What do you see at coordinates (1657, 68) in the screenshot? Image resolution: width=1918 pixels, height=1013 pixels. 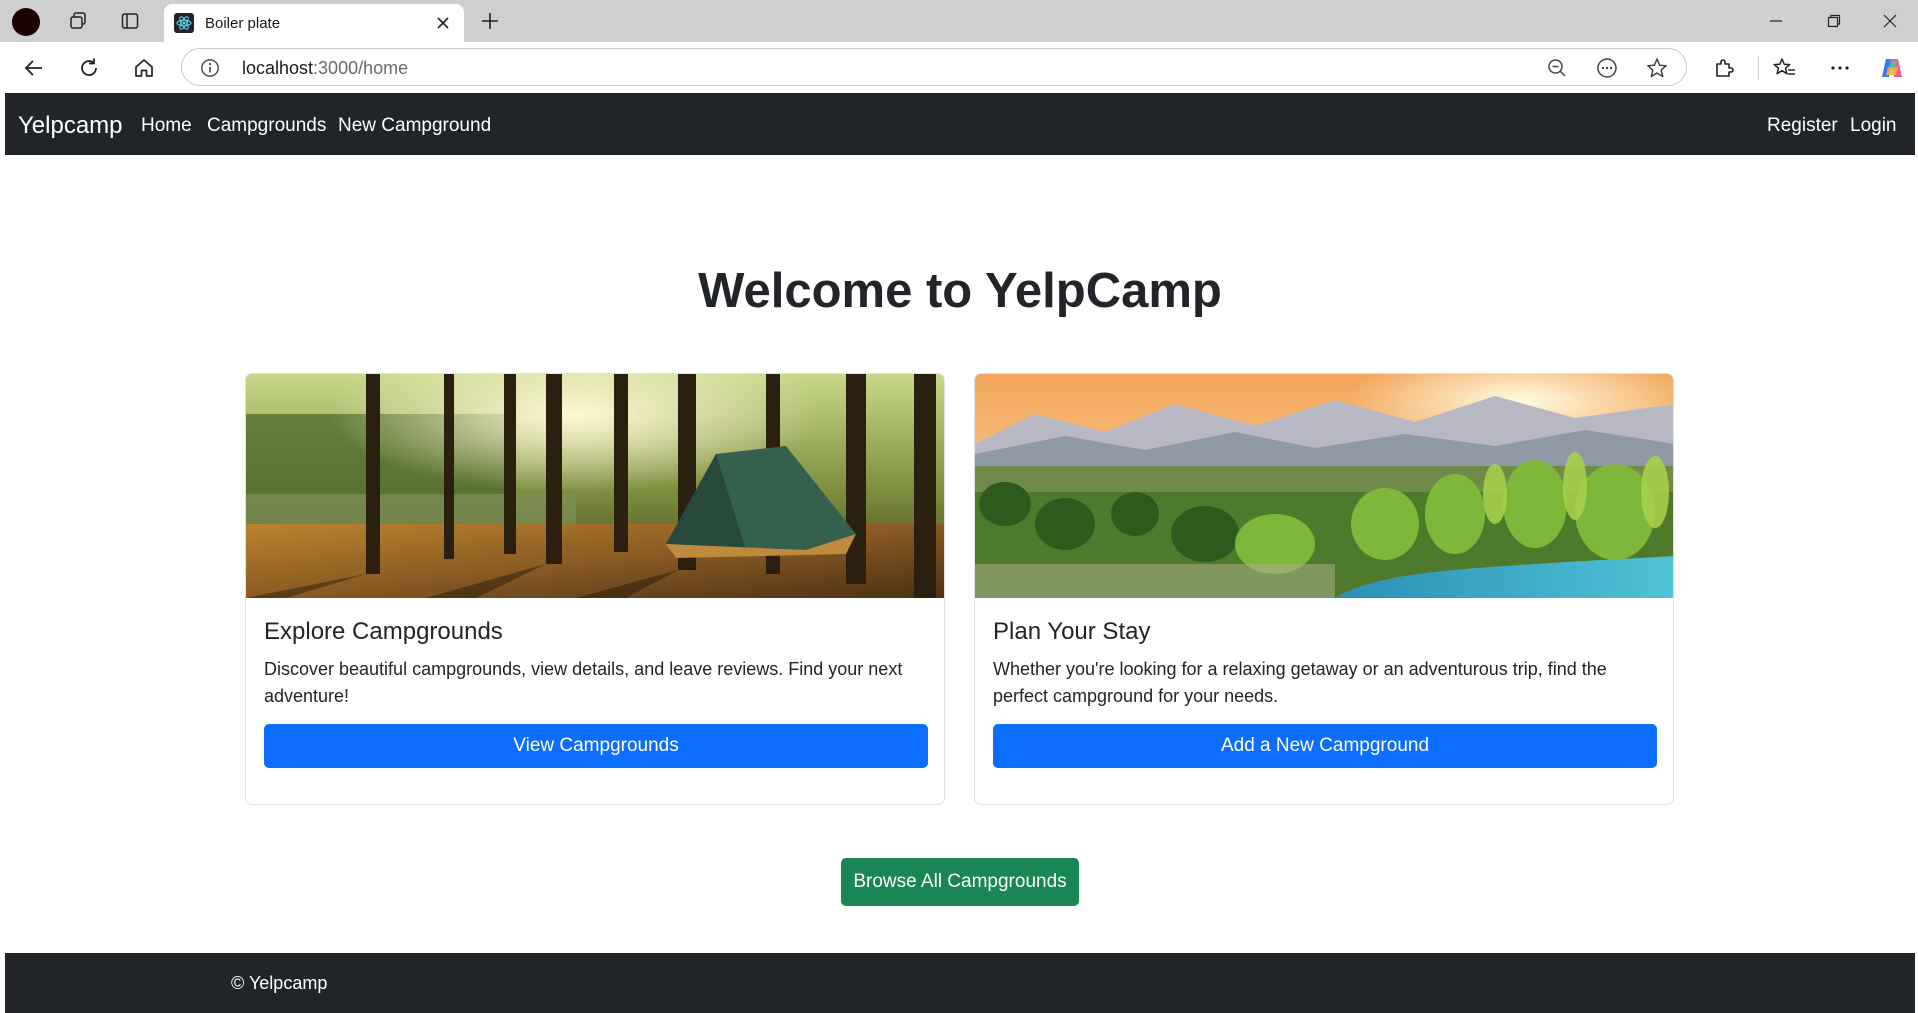 I see `favorite-star-icon` at bounding box center [1657, 68].